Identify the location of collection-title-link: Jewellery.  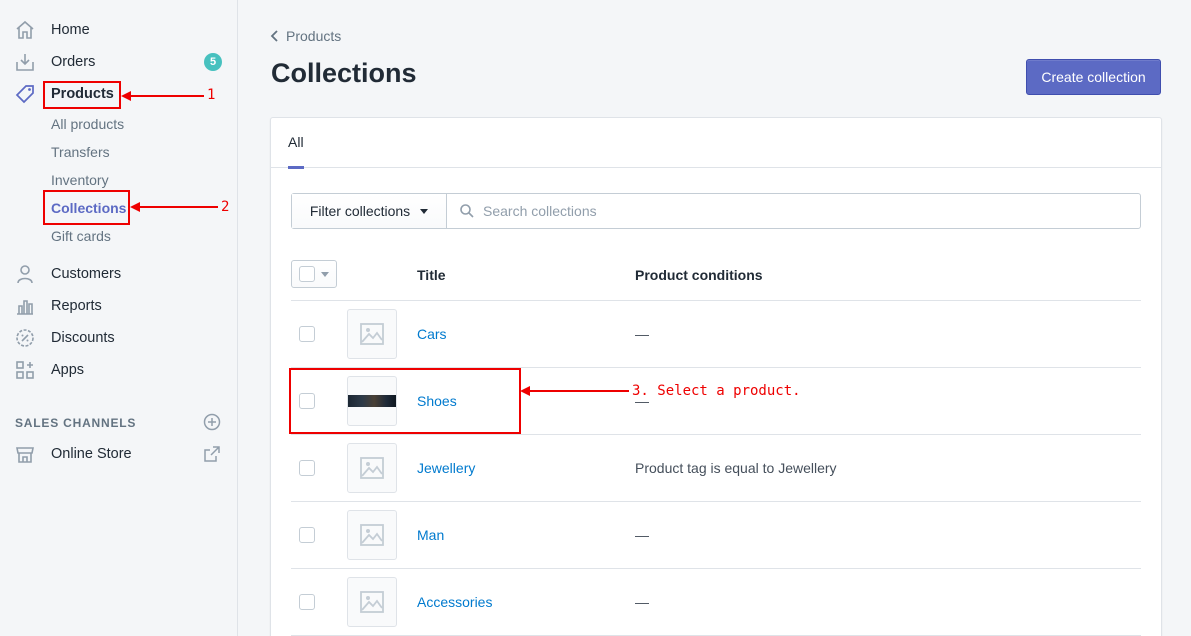
(446, 468).